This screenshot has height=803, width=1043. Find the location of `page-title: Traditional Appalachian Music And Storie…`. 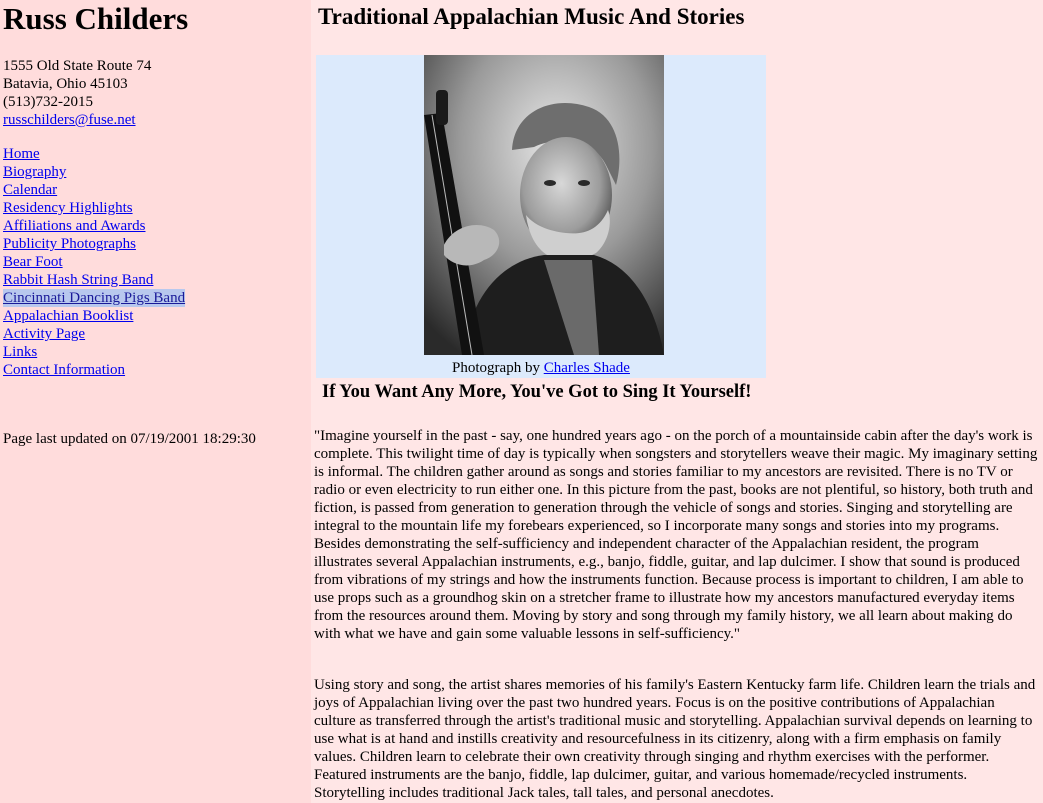

page-title: Traditional Appalachian Music And Storie… is located at coordinates (531, 16).